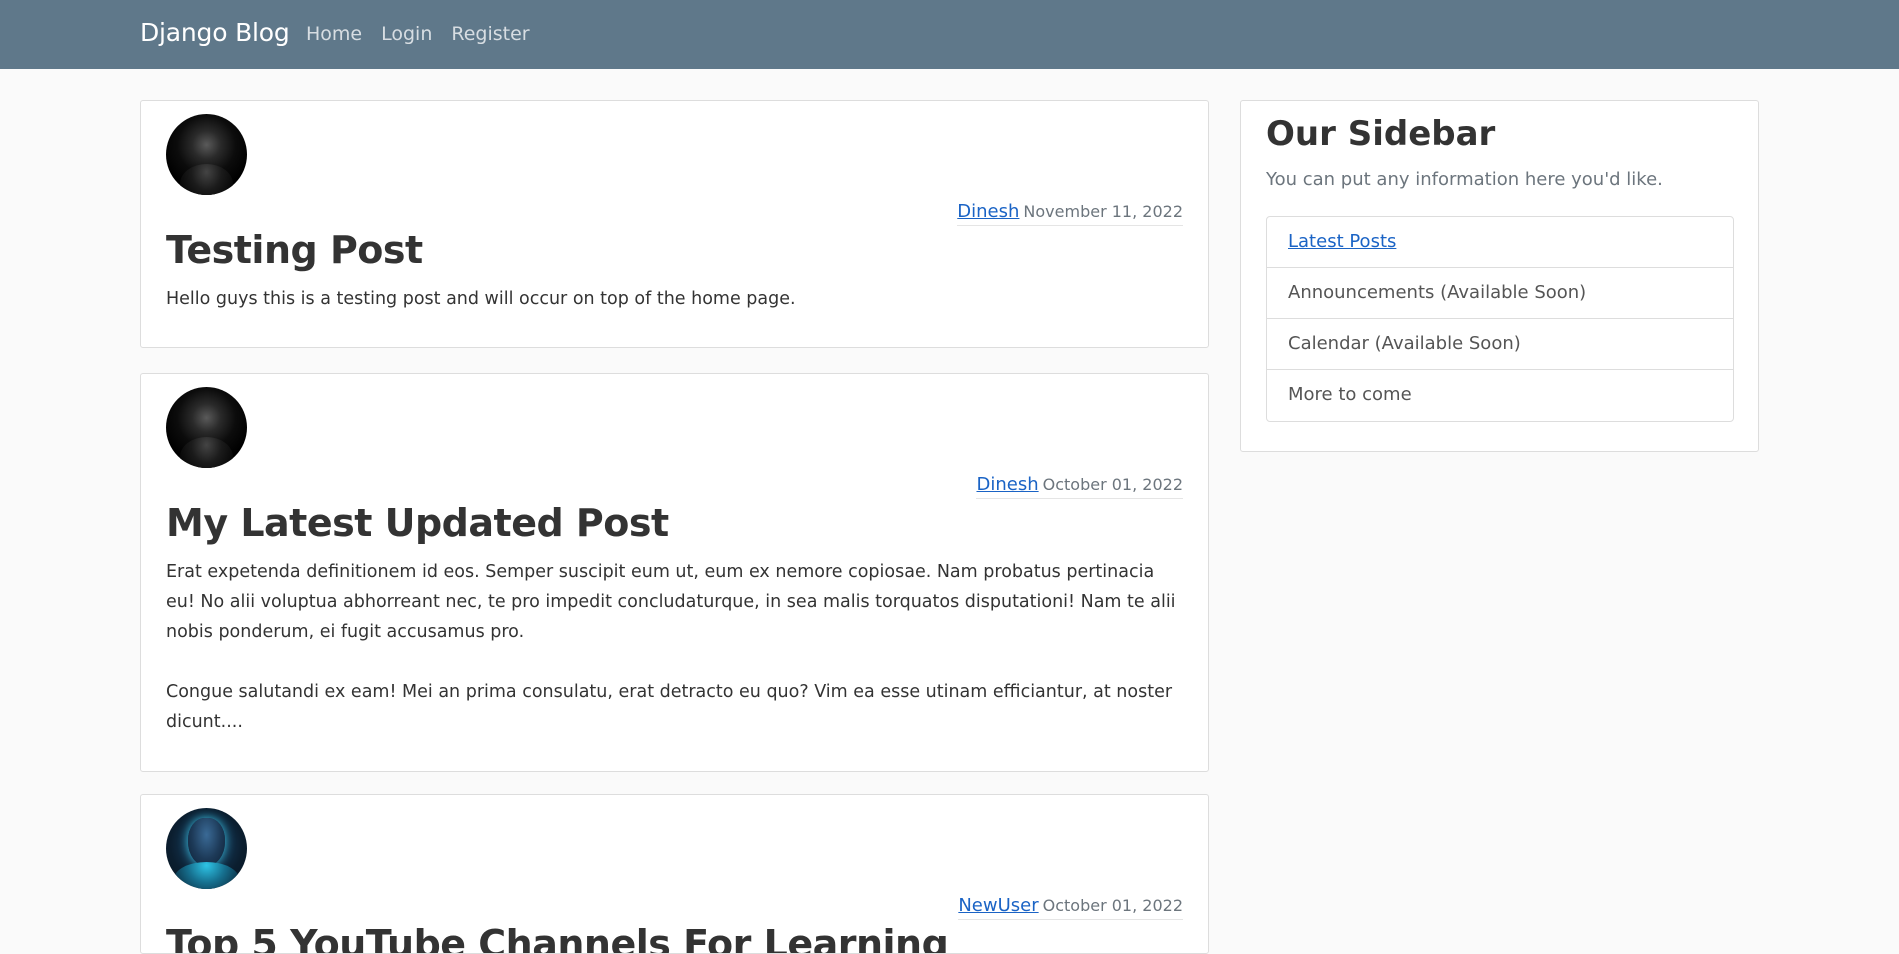  I want to click on post-meta: Dinesh November 11, 2022, so click(1070, 213).